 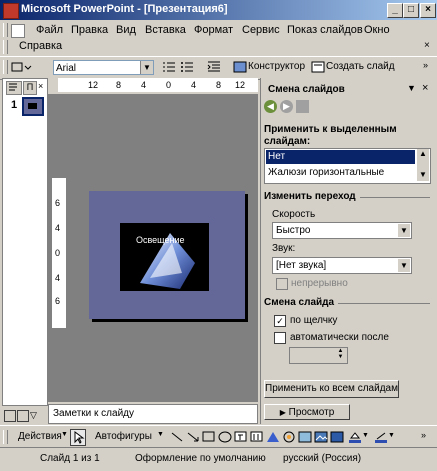 I want to click on close-pane-icon: ×, so click(x=40, y=86).